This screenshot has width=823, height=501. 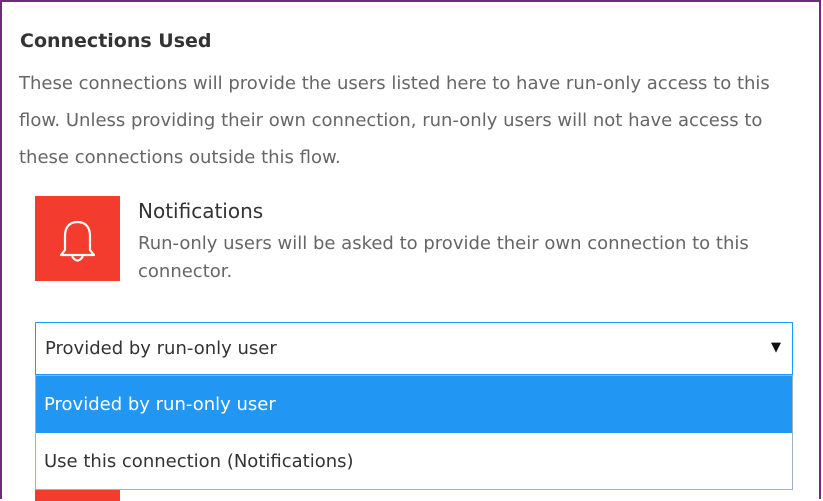 What do you see at coordinates (77, 495) in the screenshot?
I see `next-connector-tile-partial` at bounding box center [77, 495].